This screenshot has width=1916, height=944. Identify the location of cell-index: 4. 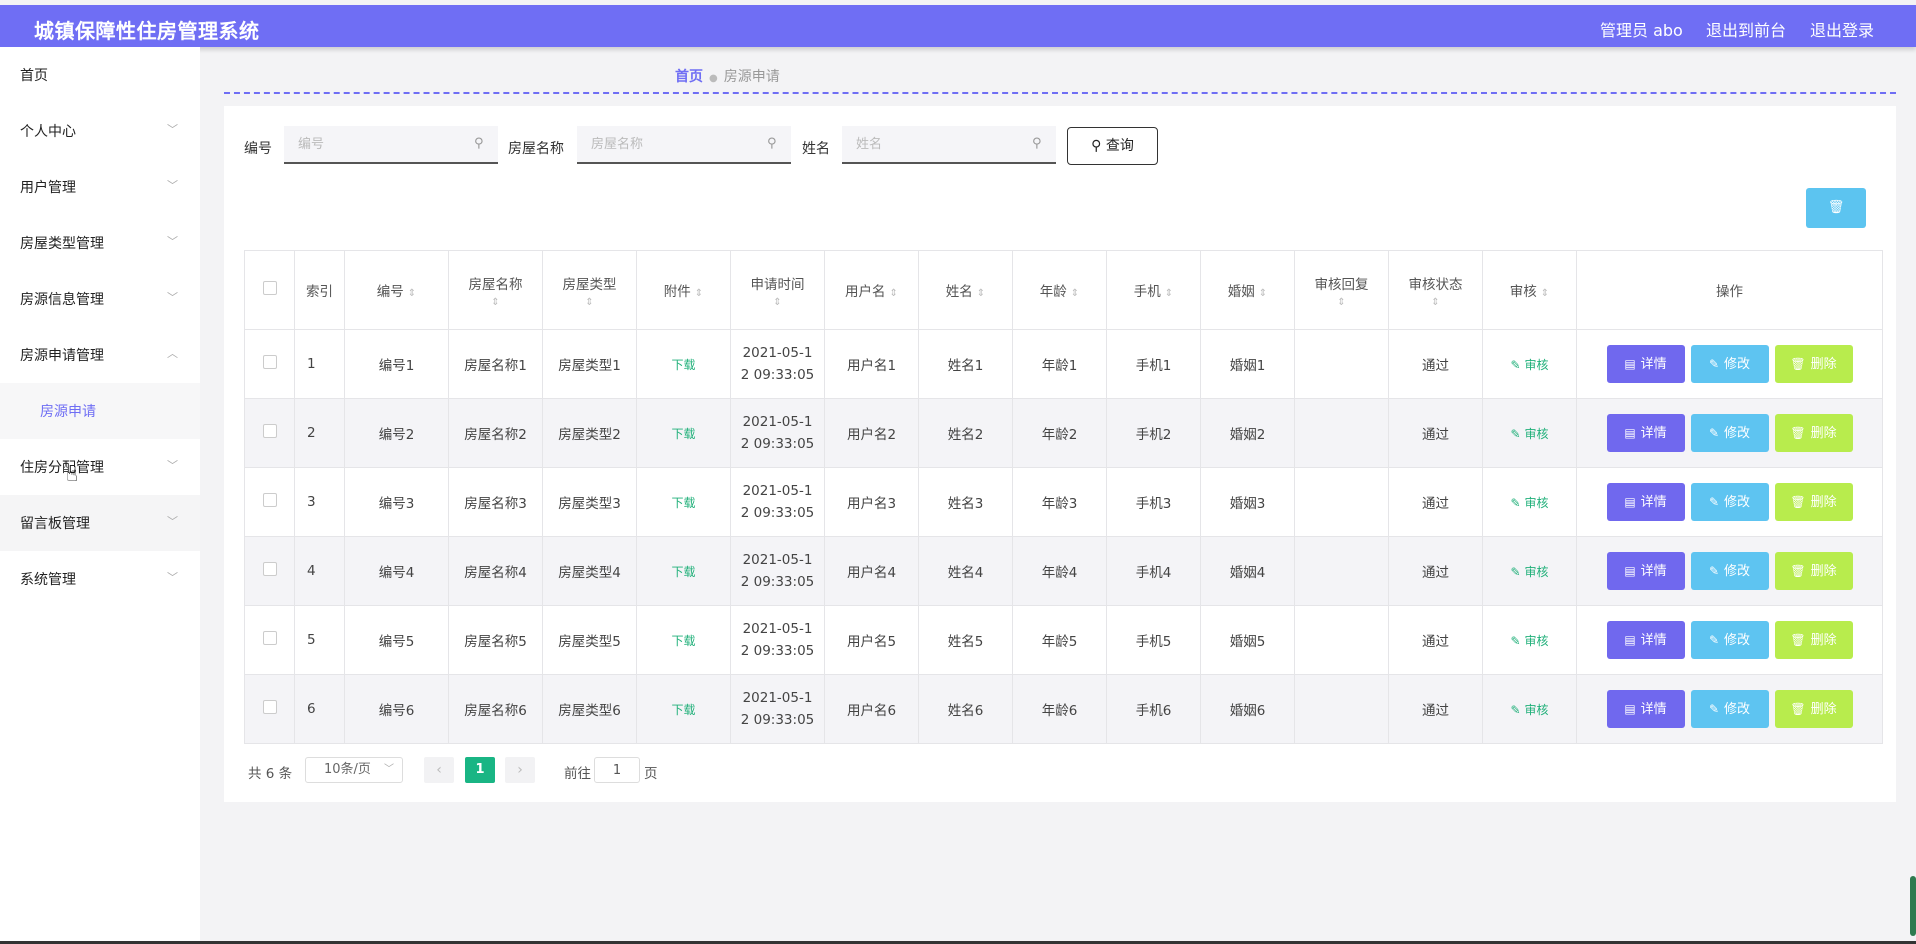
(319, 571).